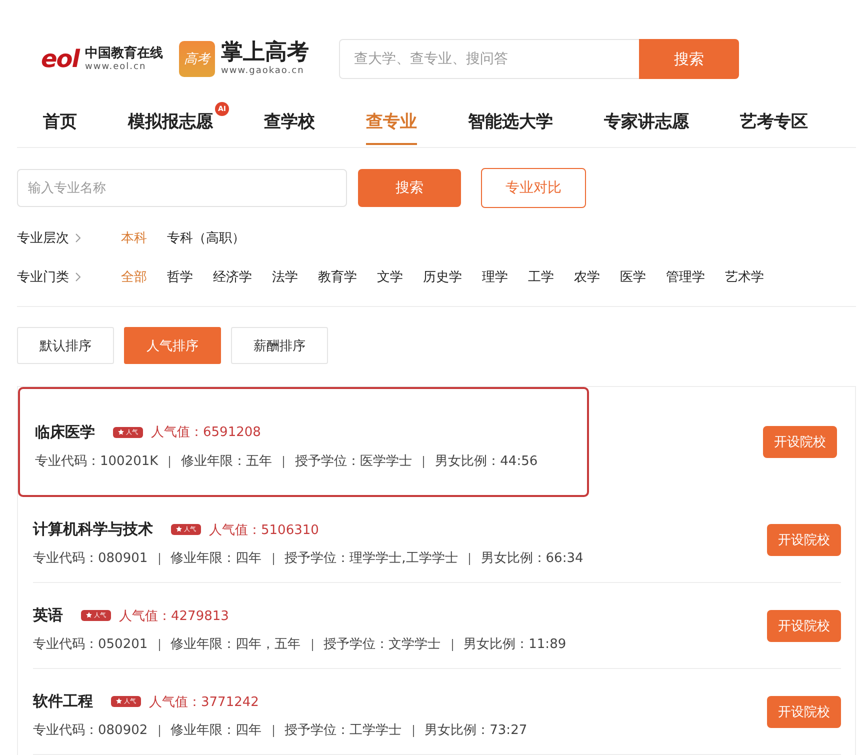  What do you see at coordinates (285, 277) in the screenshot?
I see `filter-option: 法学` at bounding box center [285, 277].